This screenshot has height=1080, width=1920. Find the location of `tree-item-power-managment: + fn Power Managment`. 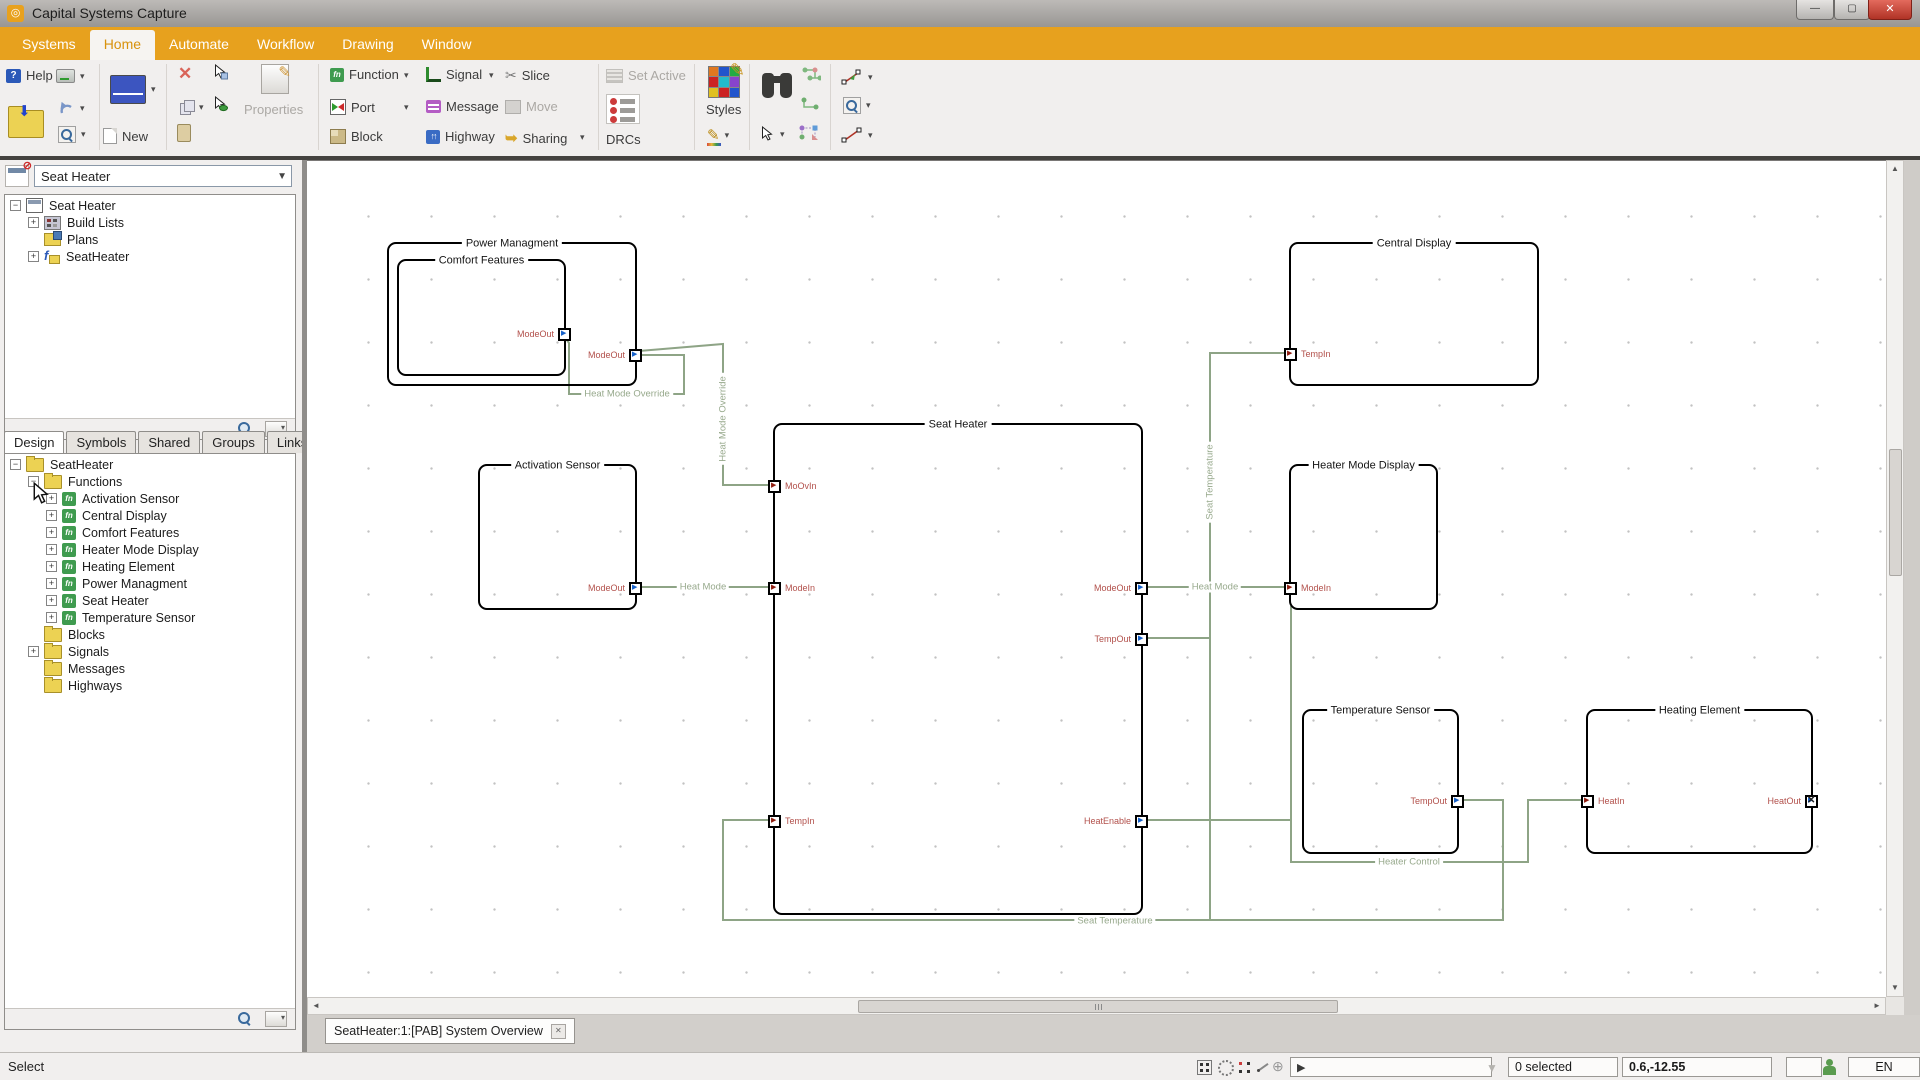

tree-item-power-managment: + fn Power Managment is located at coordinates (150, 583).